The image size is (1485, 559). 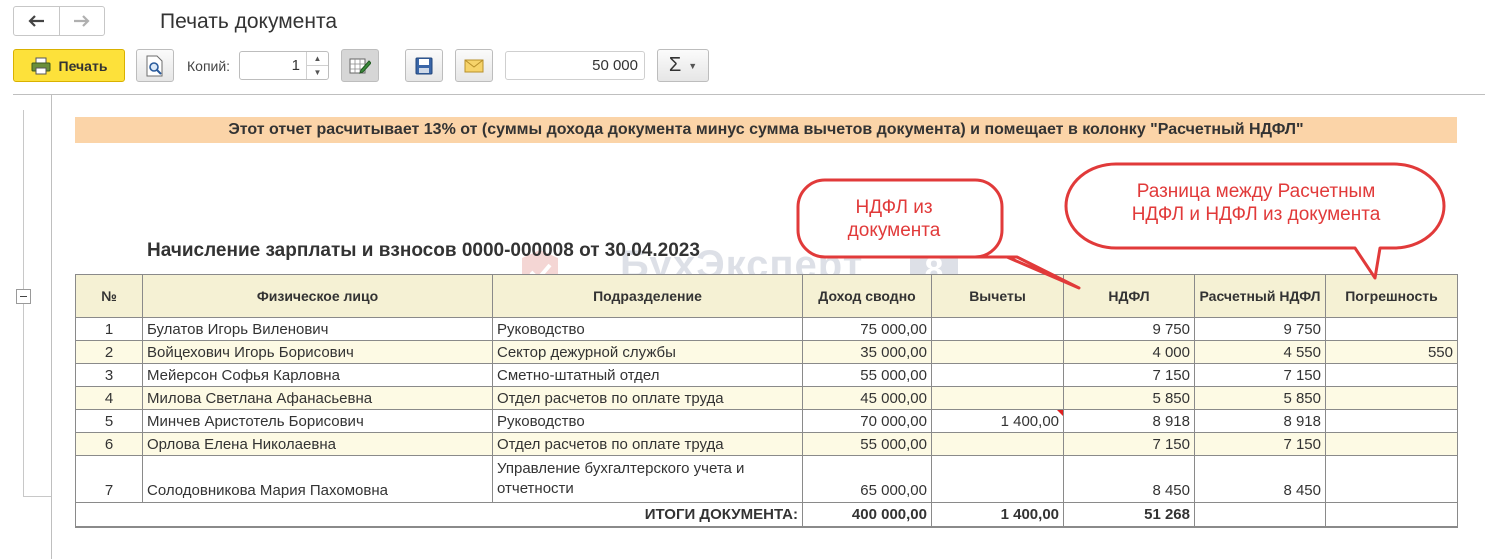 What do you see at coordinates (1129, 398) in the screenshot?
I see `cell-ndfl: 5 850` at bounding box center [1129, 398].